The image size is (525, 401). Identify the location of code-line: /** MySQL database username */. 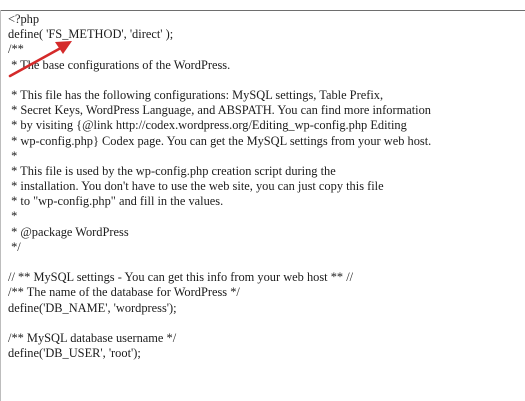
(92, 337).